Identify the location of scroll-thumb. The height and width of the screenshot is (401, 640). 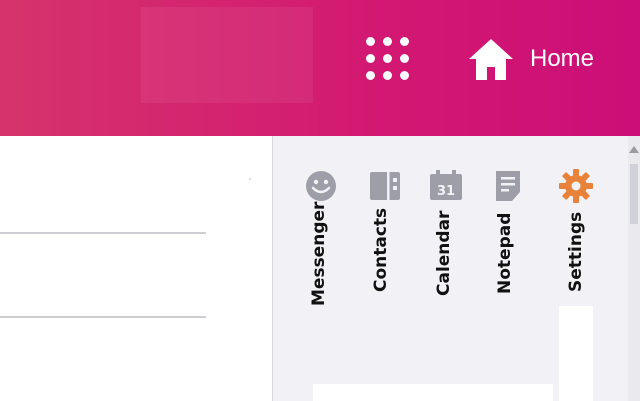
(634, 194).